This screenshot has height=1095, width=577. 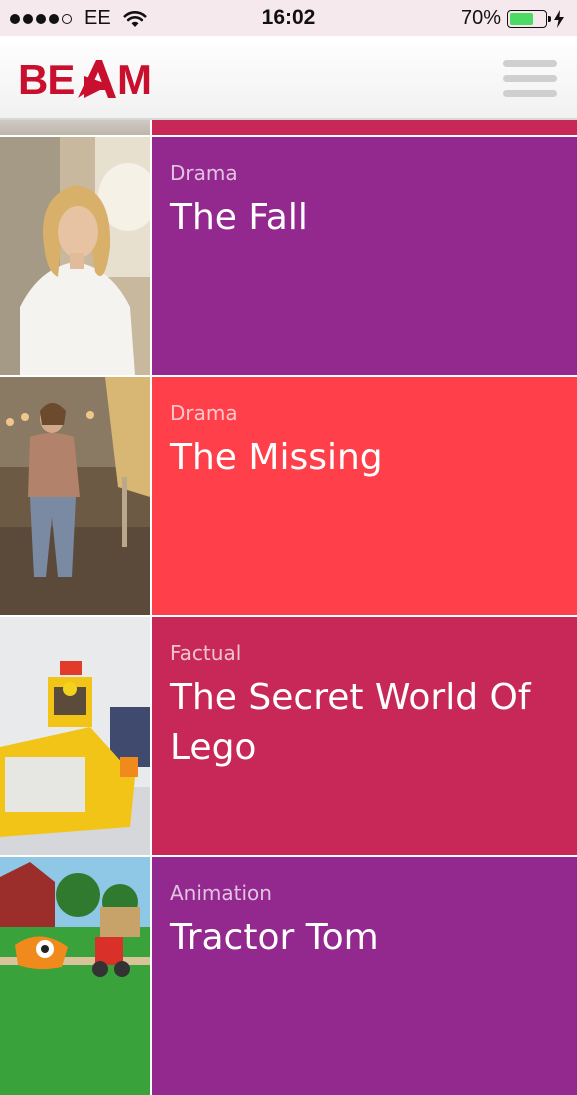 I want to click on programme-genre: Animation, so click(x=221, y=893).